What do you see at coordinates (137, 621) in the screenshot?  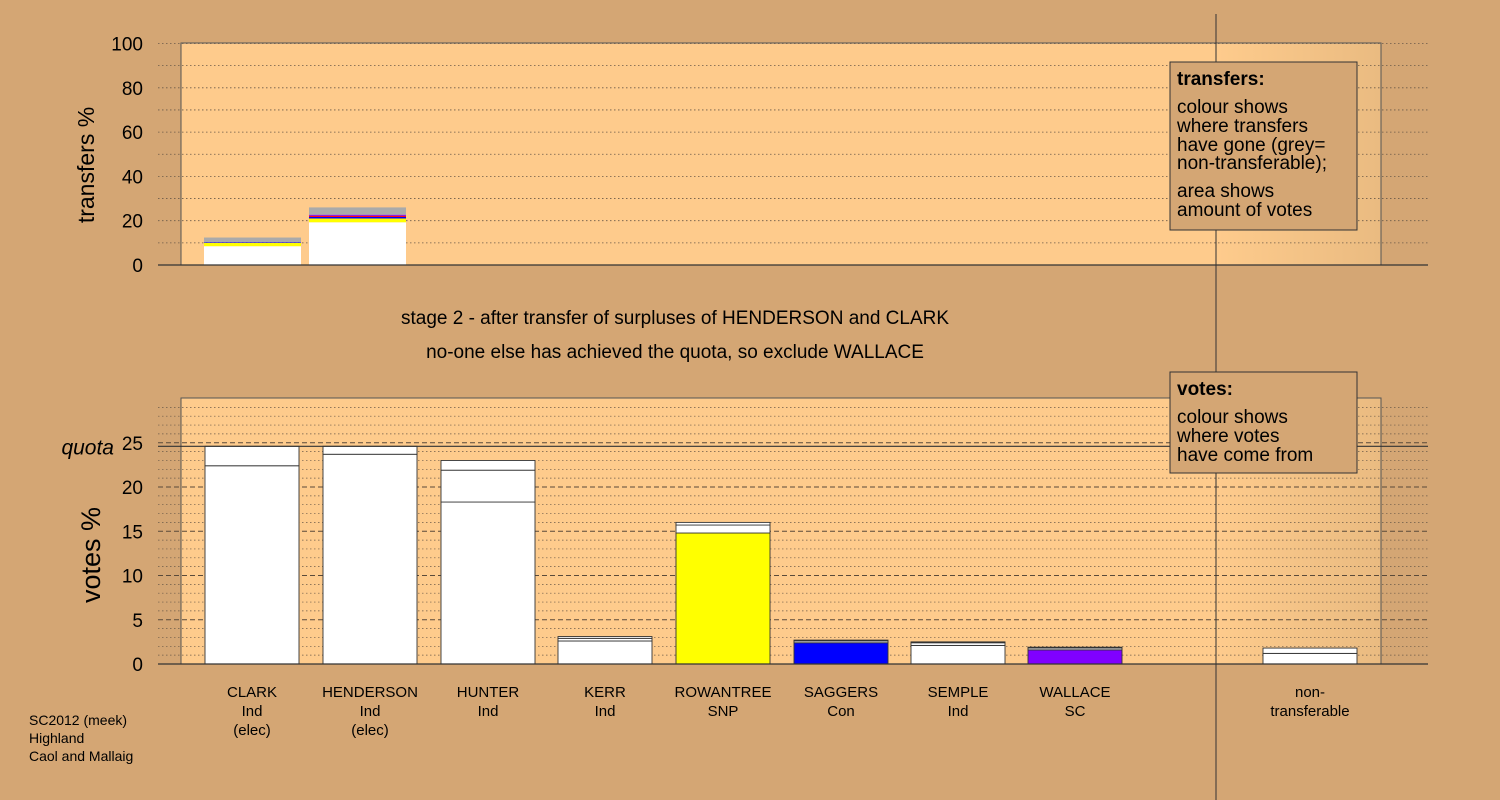 I see `y-tick-label: 5` at bounding box center [137, 621].